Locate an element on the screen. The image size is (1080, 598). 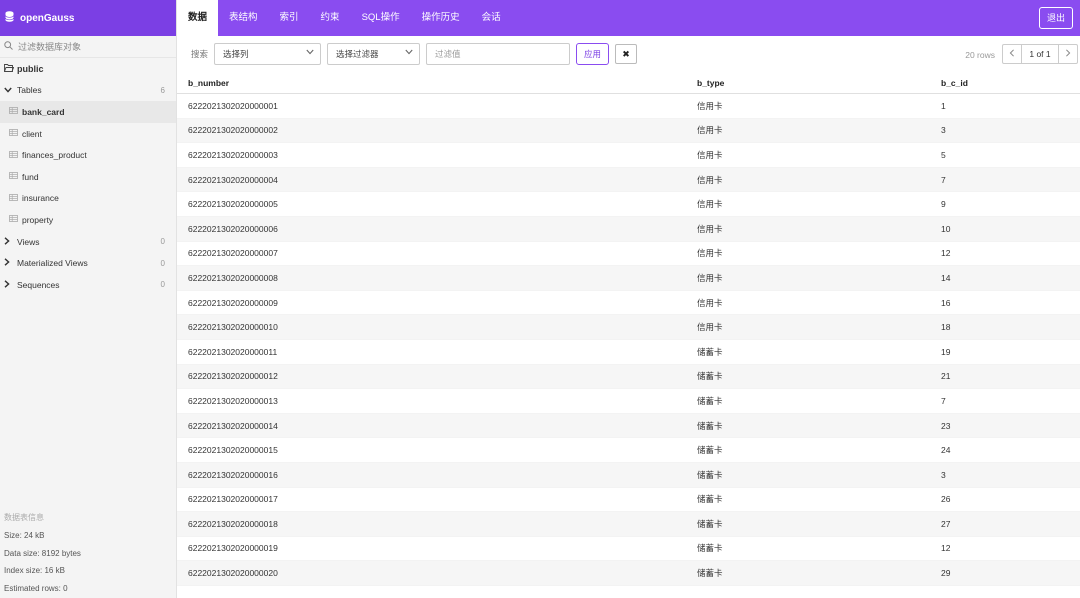
table-row: 6222021302020000019 储蓄卡 12 is located at coordinates (628, 549).